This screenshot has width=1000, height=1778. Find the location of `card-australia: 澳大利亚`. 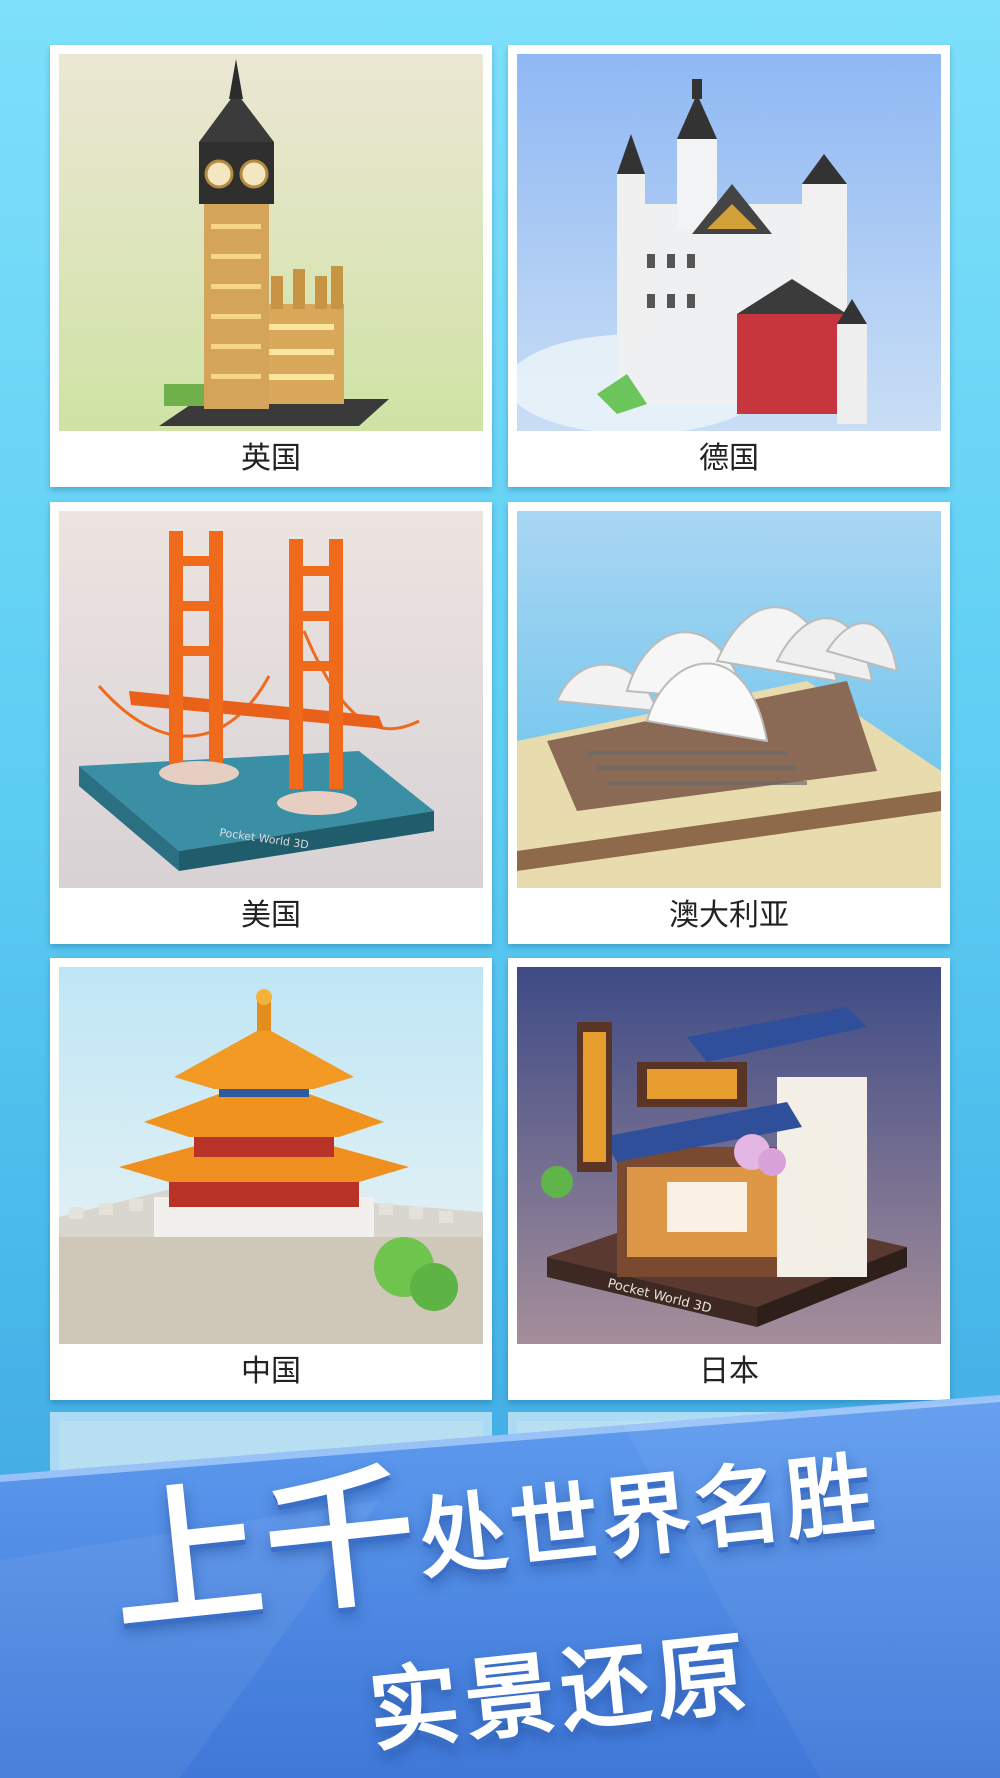

card-australia: 澳大利亚 is located at coordinates (729, 723).